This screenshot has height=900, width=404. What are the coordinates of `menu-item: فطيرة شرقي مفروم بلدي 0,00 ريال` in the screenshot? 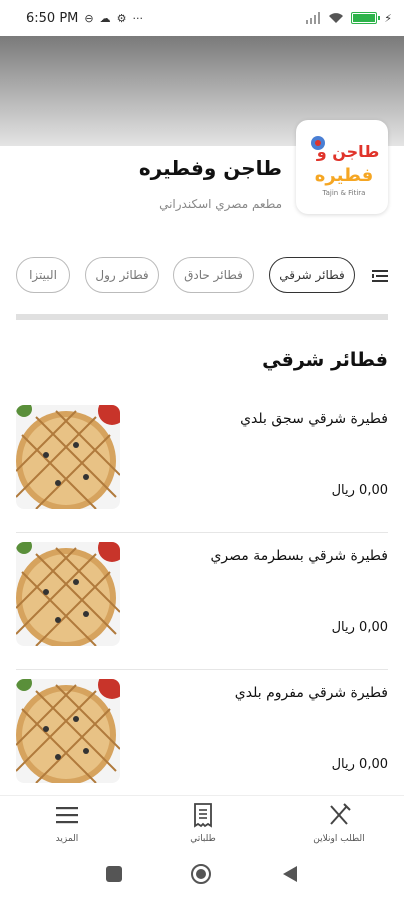 It's located at (202, 735).